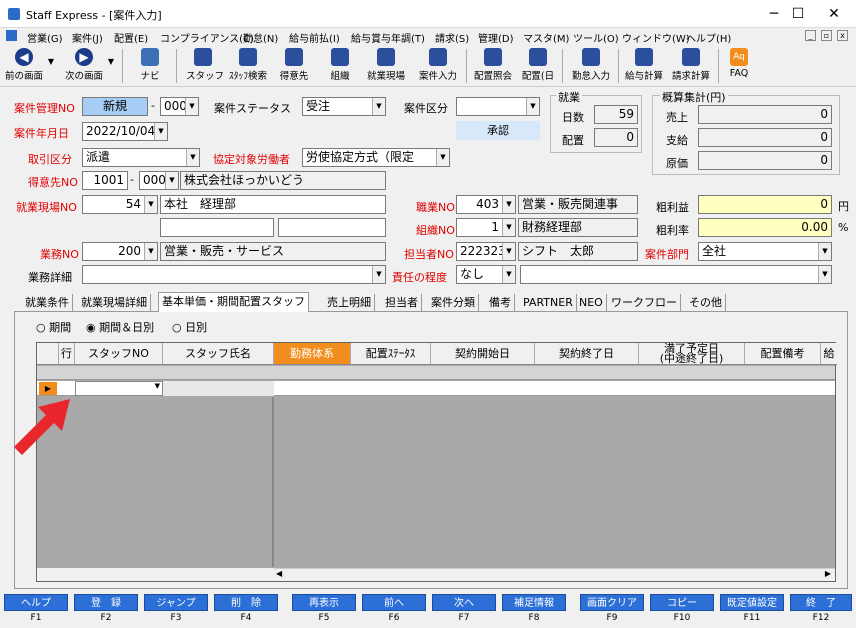 Image resolution: width=856 pixels, height=628 pixels. Describe the element at coordinates (591, 303) in the screenshot. I see `tab-neo: NEO` at that location.